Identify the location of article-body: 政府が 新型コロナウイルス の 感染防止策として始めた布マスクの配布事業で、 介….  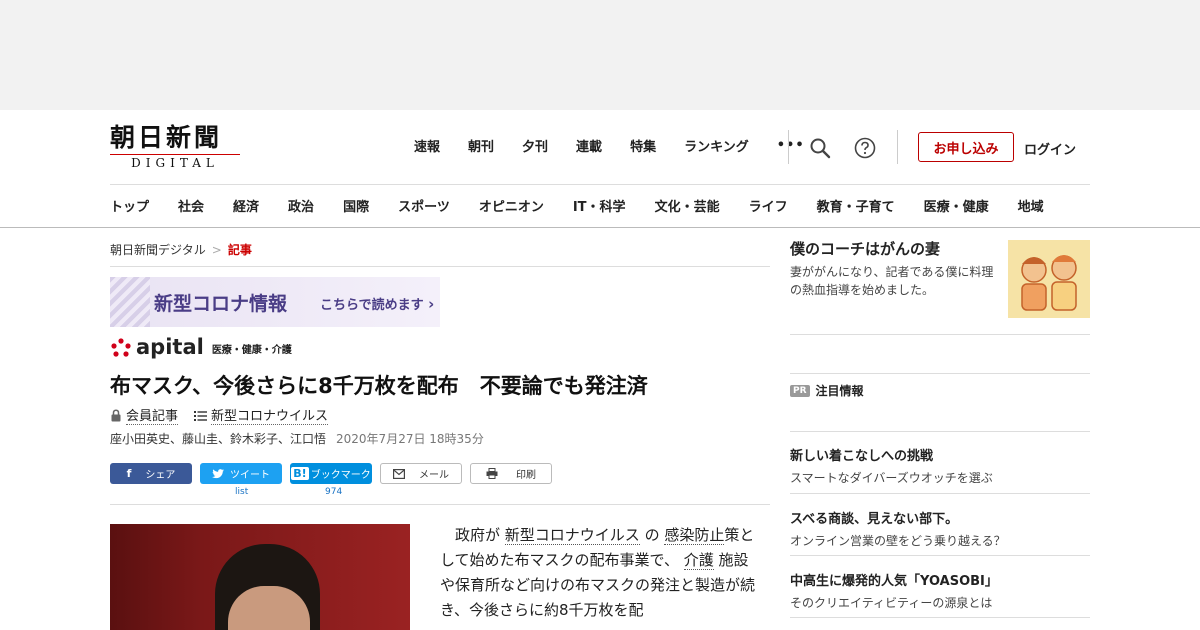
(597, 573).